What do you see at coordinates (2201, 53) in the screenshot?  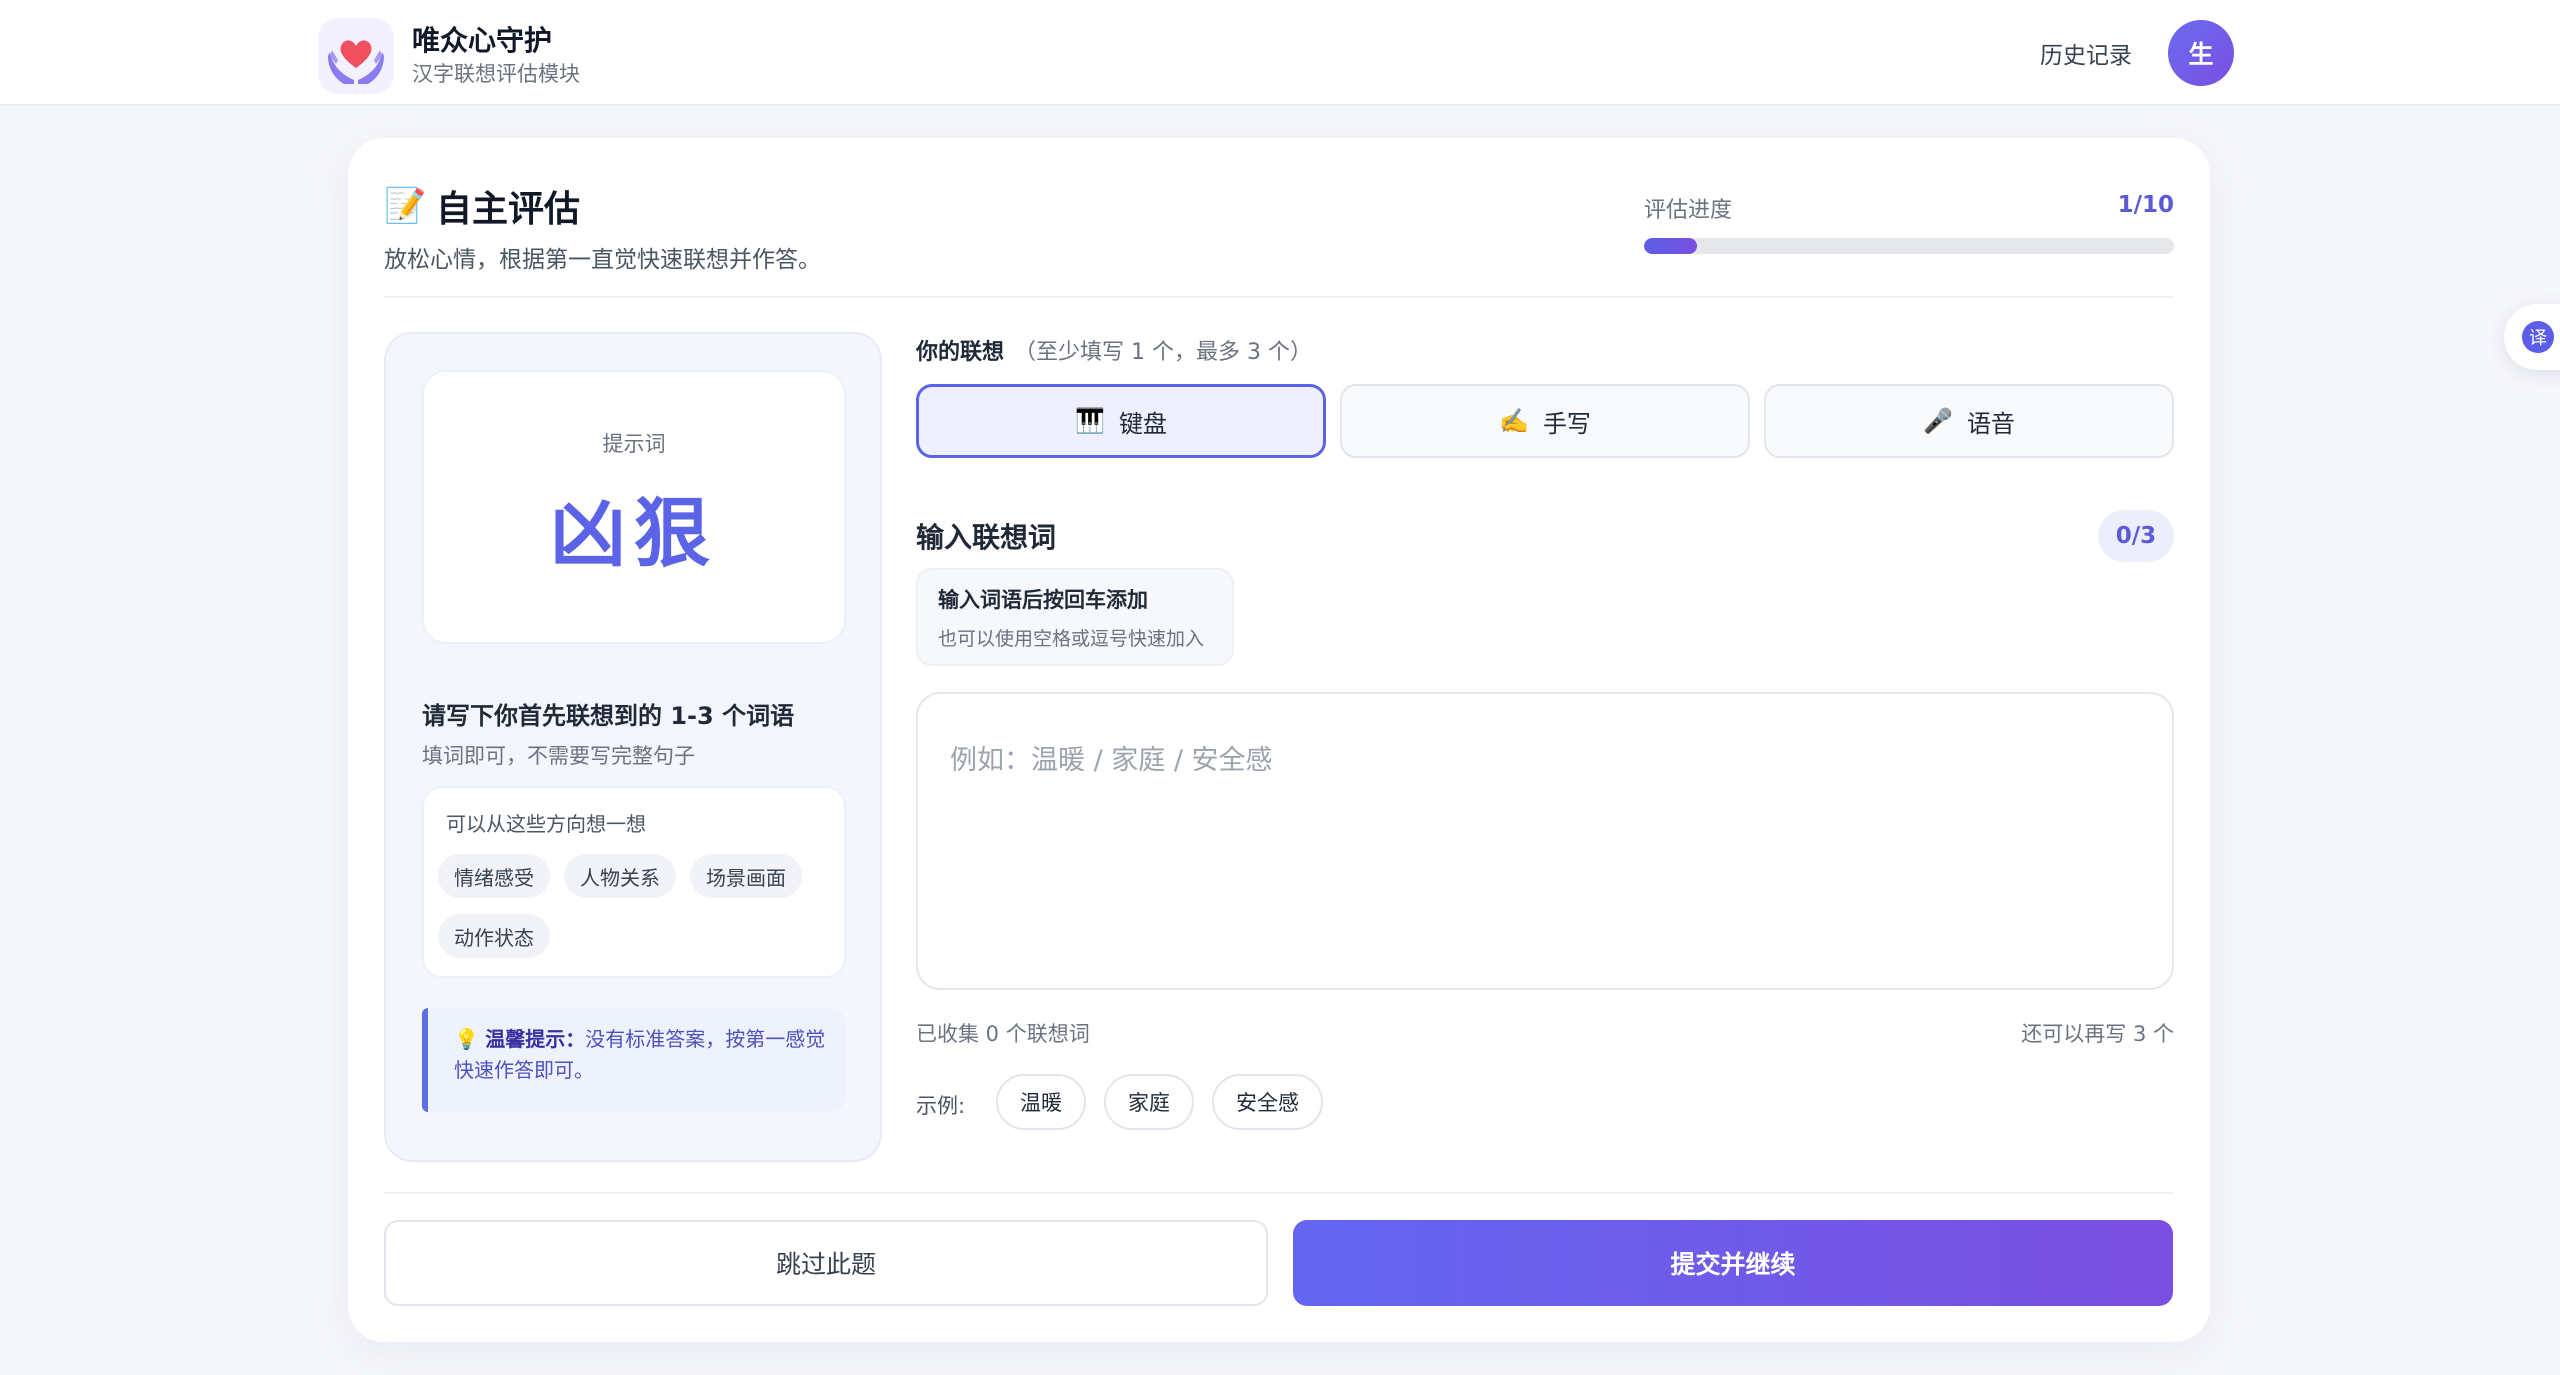 I see `avatar: 生` at bounding box center [2201, 53].